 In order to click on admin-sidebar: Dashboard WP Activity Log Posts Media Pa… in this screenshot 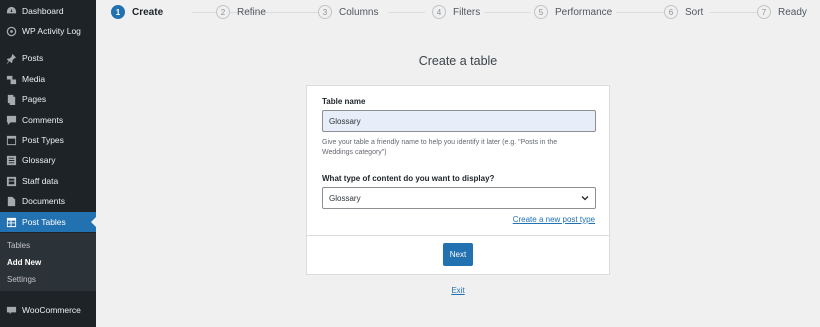, I will do `click(48, 163)`.